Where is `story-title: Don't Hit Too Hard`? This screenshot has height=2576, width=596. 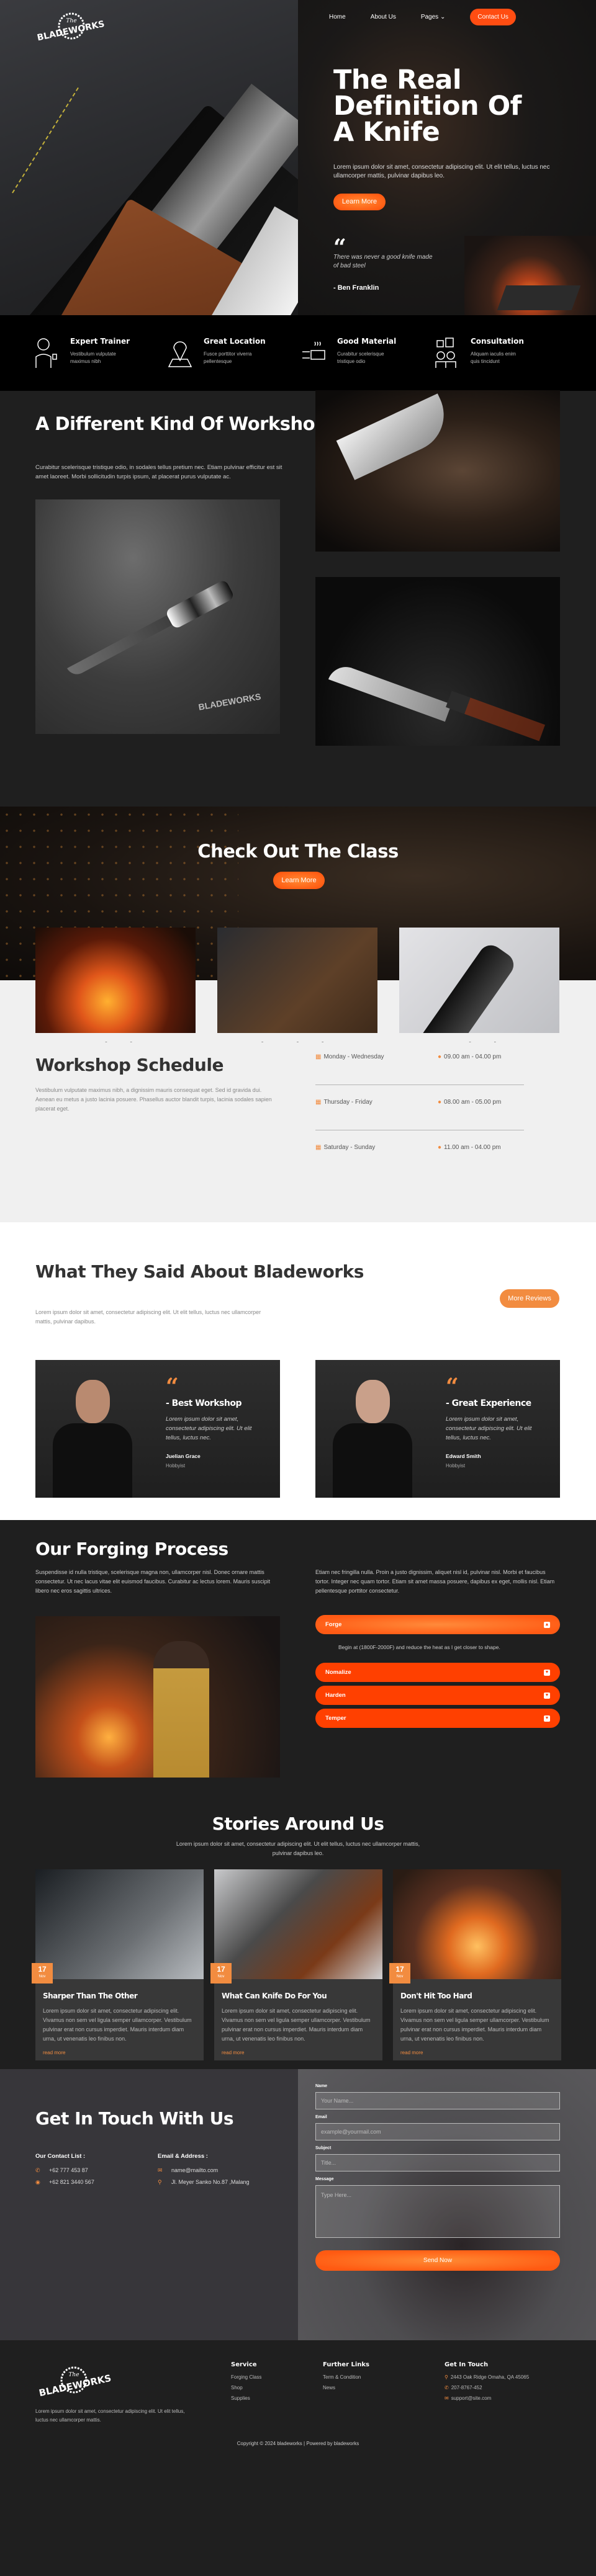
story-title: Don't Hit Too Hard is located at coordinates (477, 1996).